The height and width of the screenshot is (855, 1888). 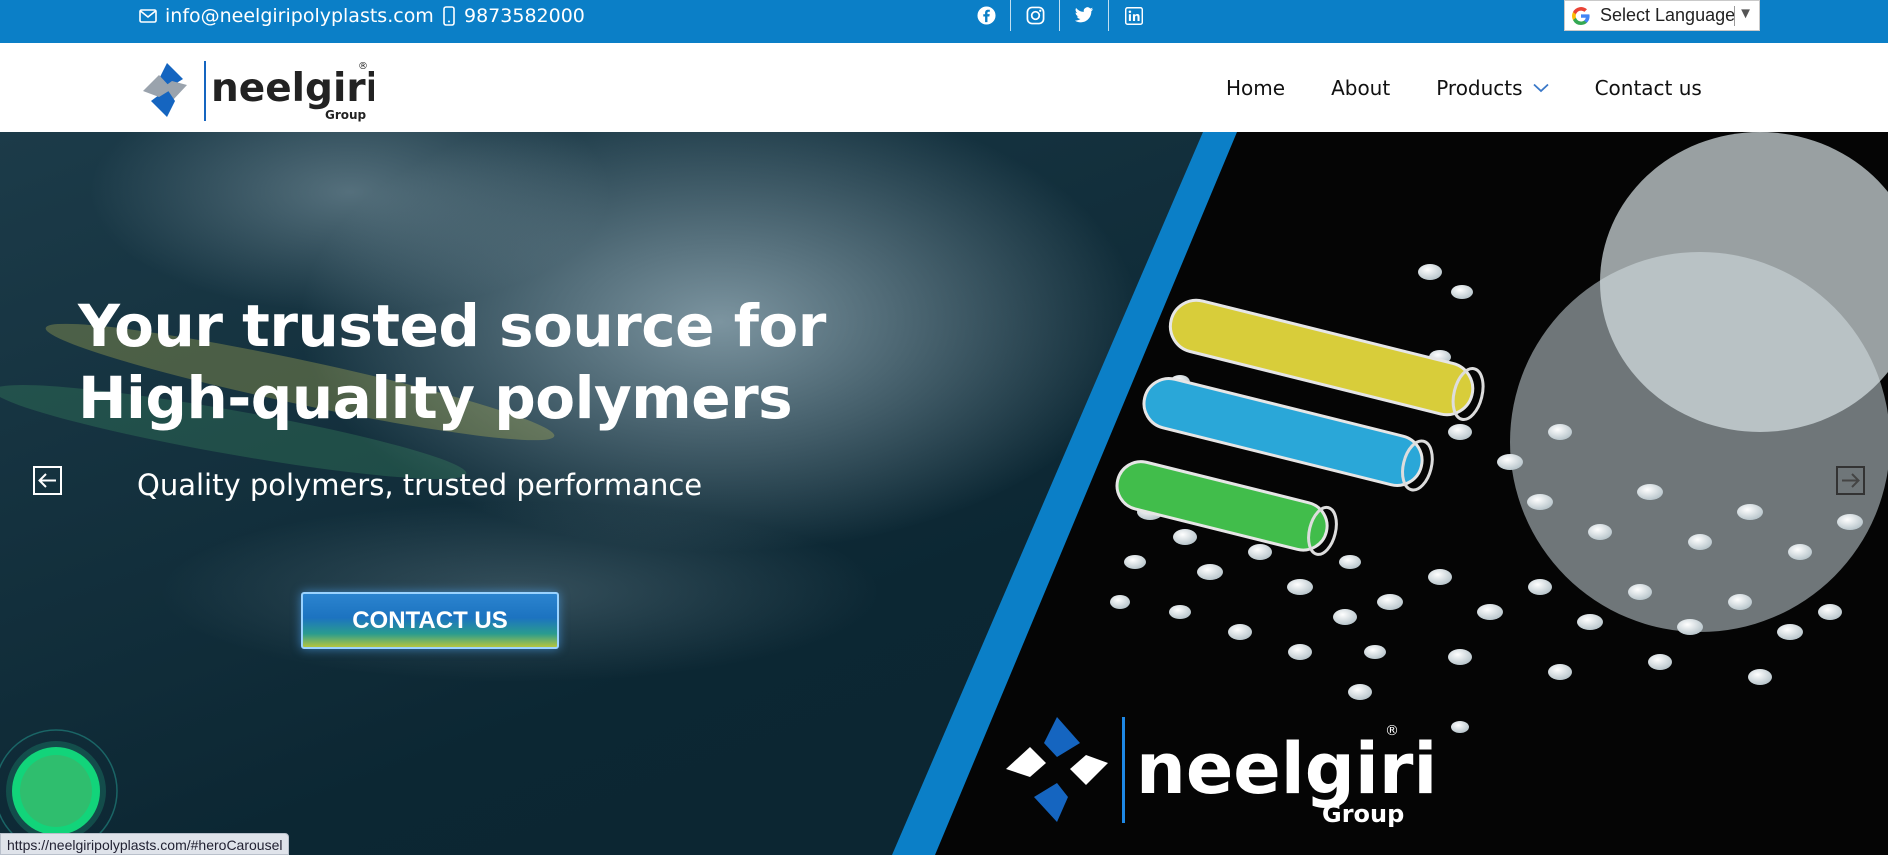 I want to click on hero-headline-line: Your trusted source for, so click(x=452, y=326).